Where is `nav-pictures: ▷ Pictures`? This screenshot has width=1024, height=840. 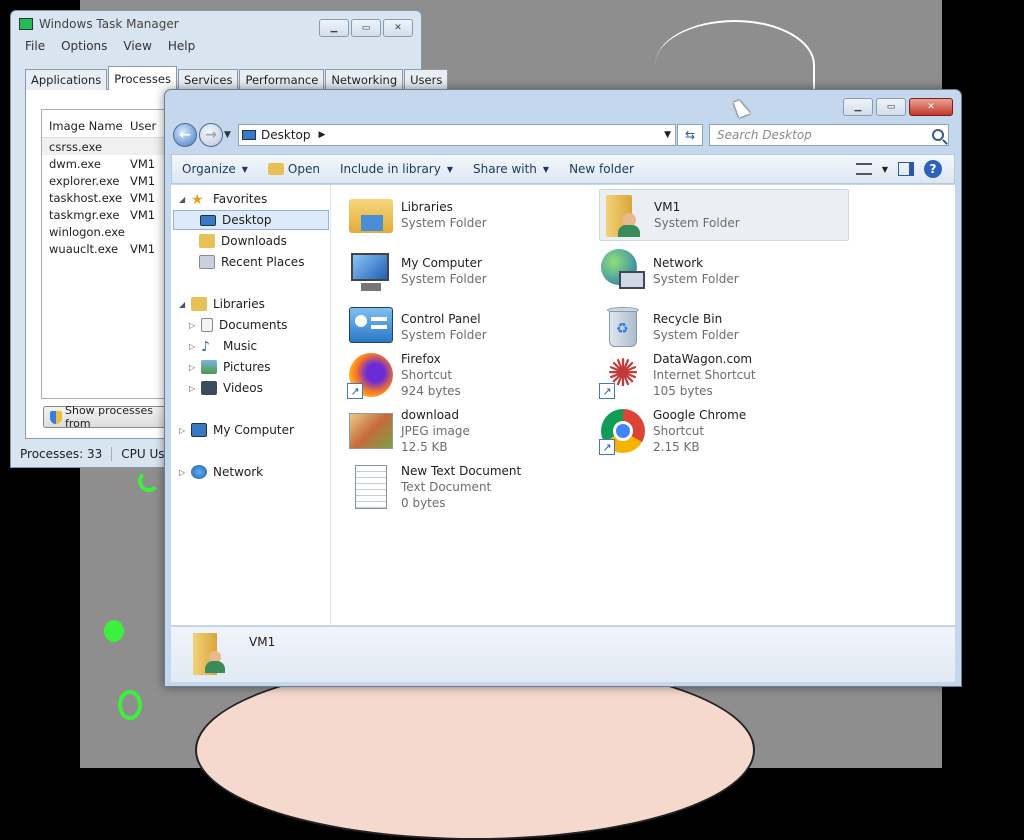 nav-pictures: ▷ Pictures is located at coordinates (230, 367).